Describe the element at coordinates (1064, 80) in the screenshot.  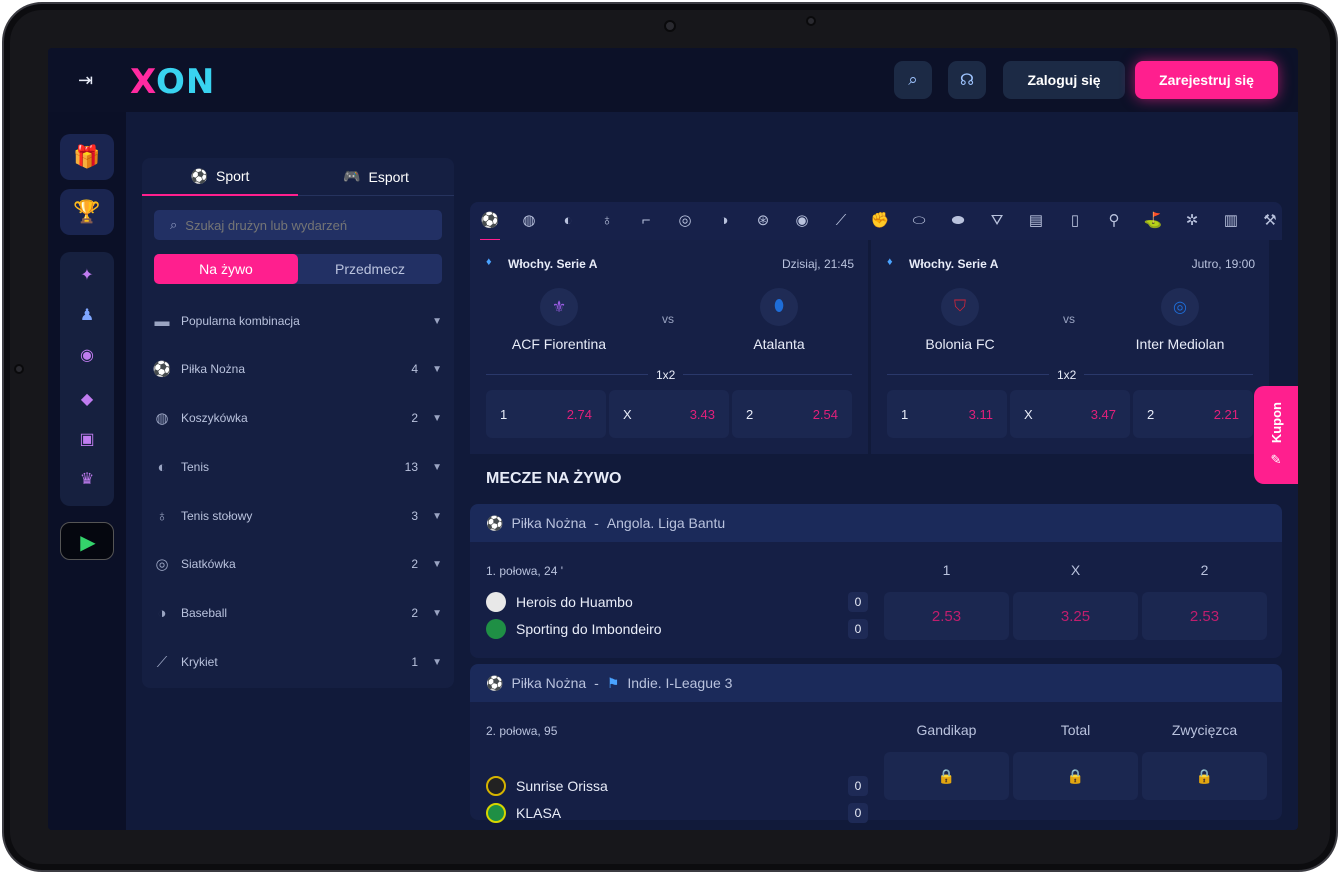
I see `login-button: Zaloguj się` at that location.